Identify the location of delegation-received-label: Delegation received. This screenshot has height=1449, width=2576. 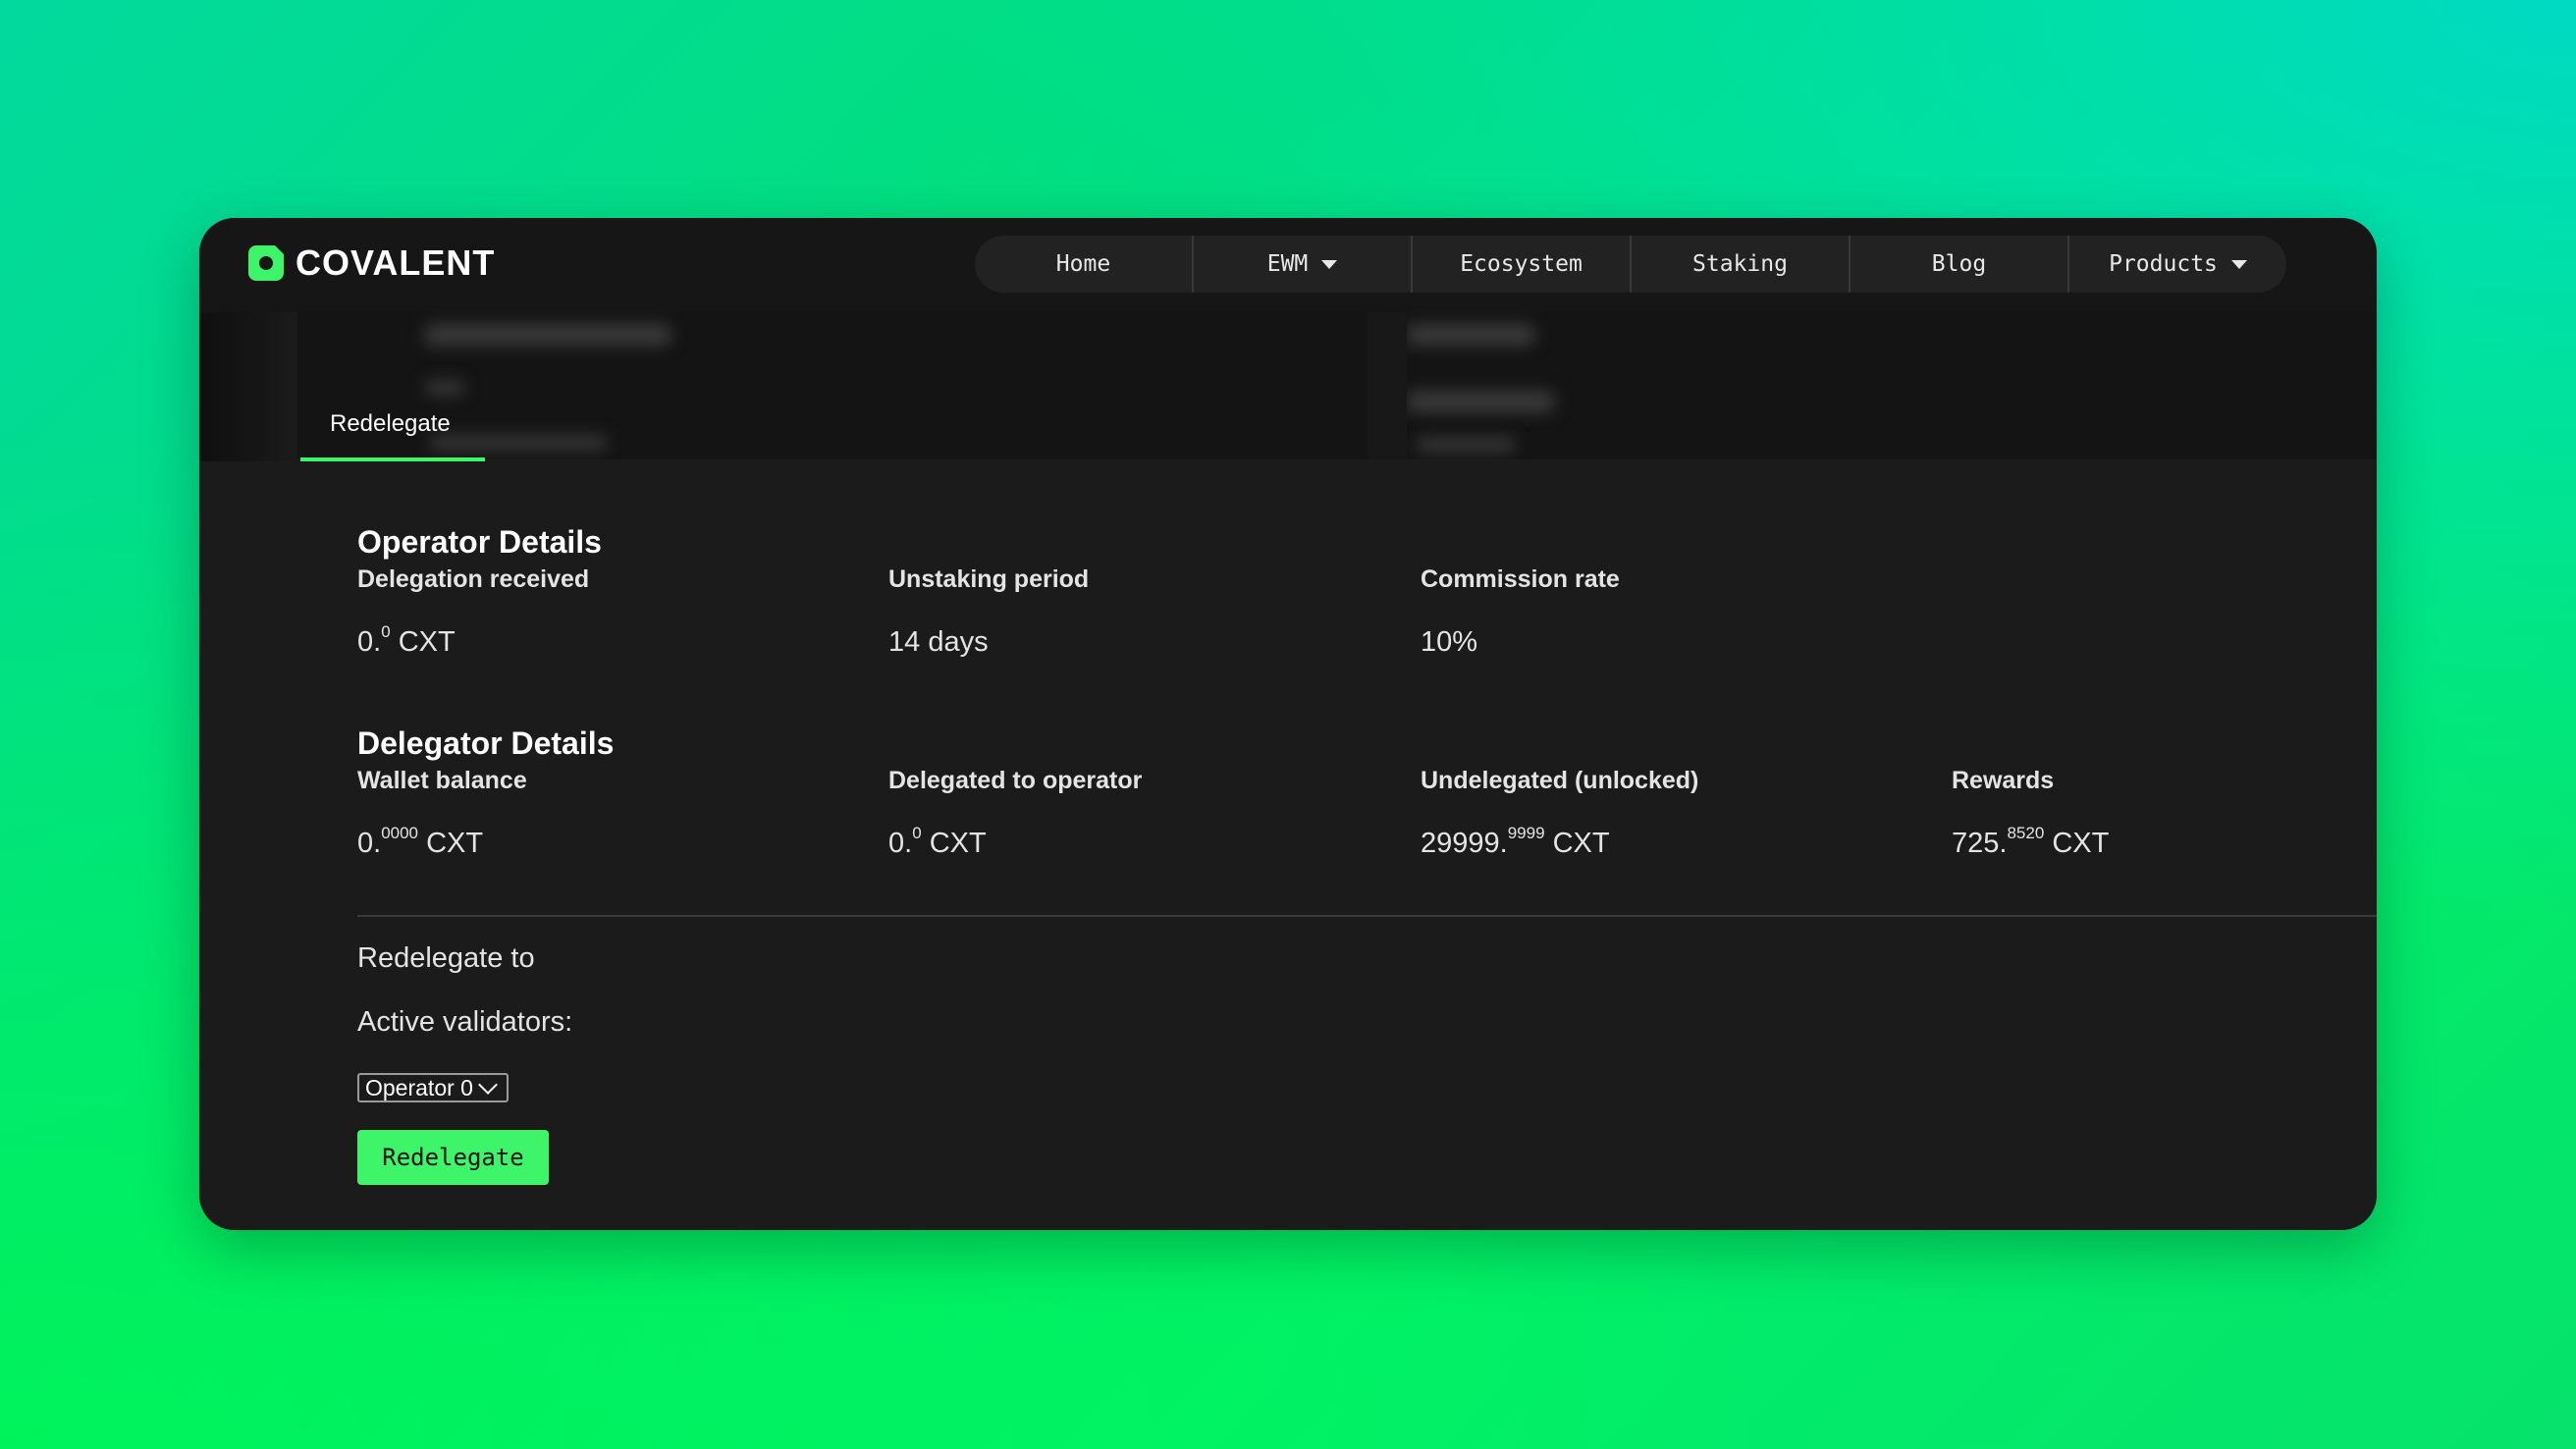
(473, 579).